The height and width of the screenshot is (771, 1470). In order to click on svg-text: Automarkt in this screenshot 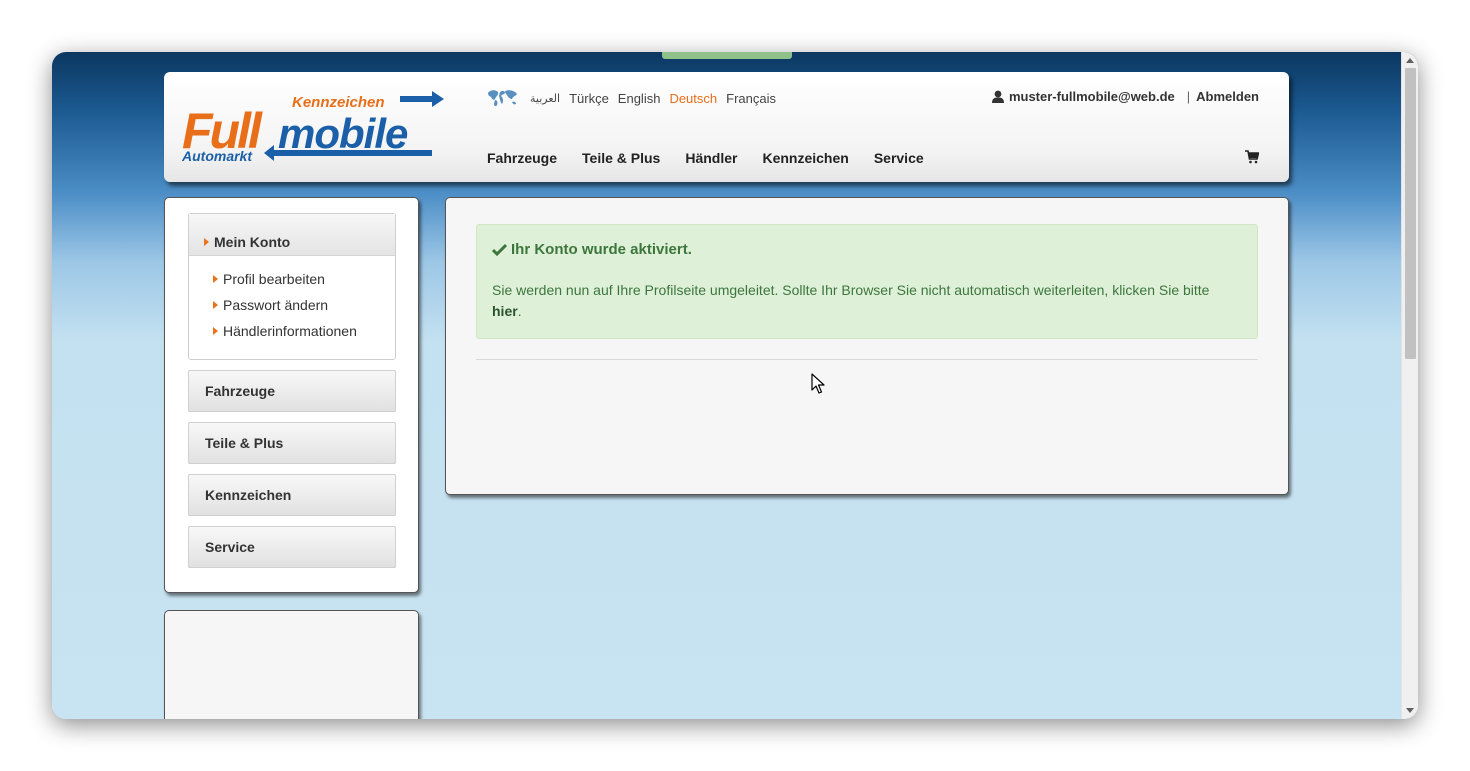, I will do `click(217, 156)`.